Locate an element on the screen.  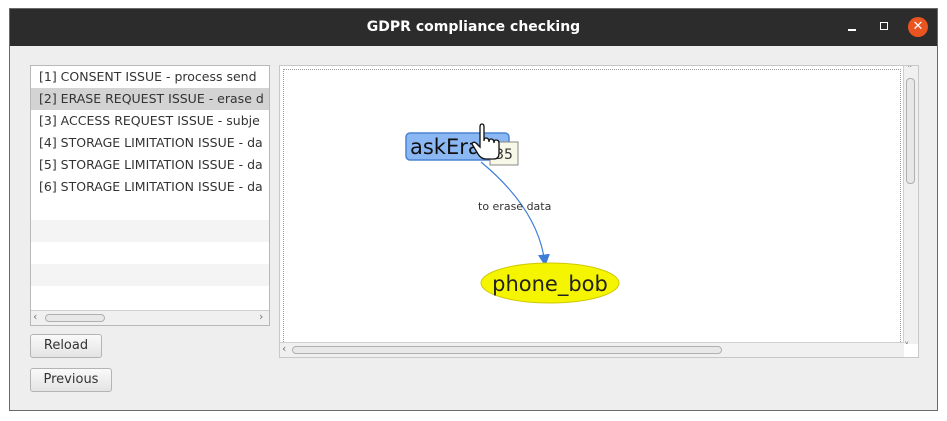
target-node-label: phone_bob is located at coordinates (550, 284).